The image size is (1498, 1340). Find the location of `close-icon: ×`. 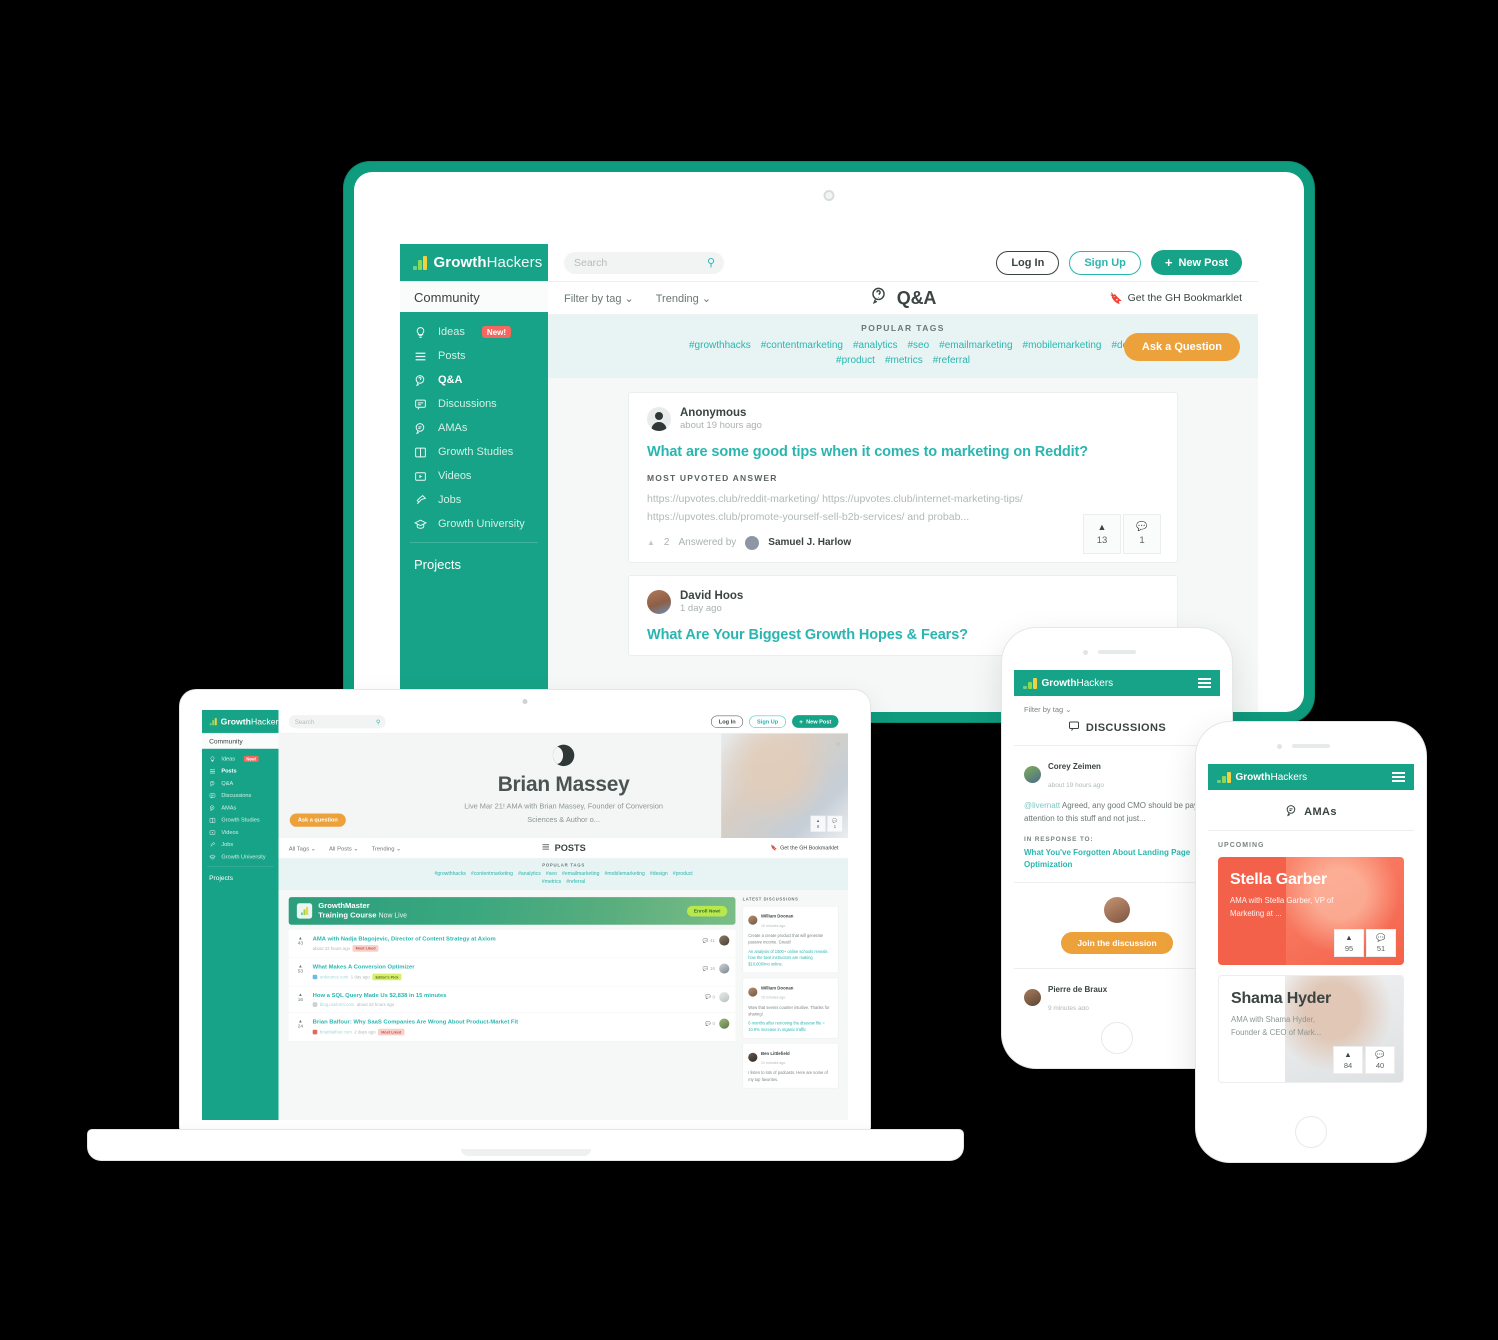

close-icon: × is located at coordinates (837, 745).